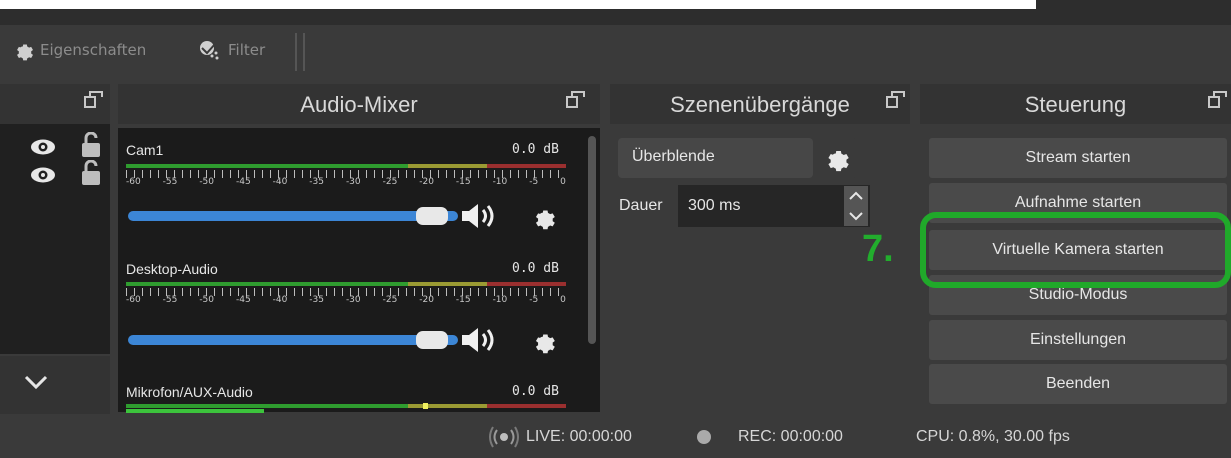 The height and width of the screenshot is (458, 1231). What do you see at coordinates (878, 249) in the screenshot?
I see `step-number: 7.` at bounding box center [878, 249].